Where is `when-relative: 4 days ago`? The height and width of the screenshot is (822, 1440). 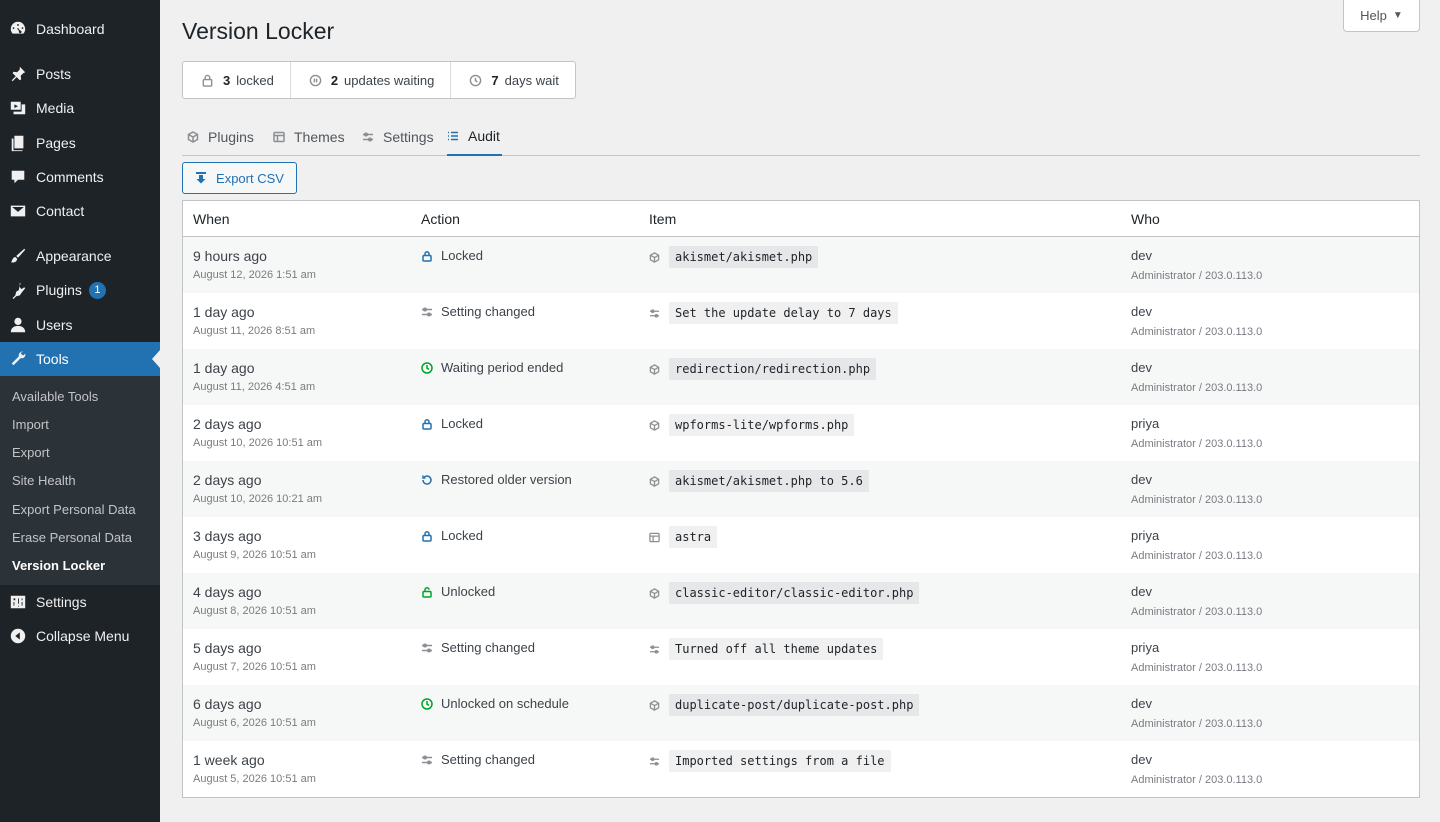
when-relative: 4 days ago is located at coordinates (227, 592).